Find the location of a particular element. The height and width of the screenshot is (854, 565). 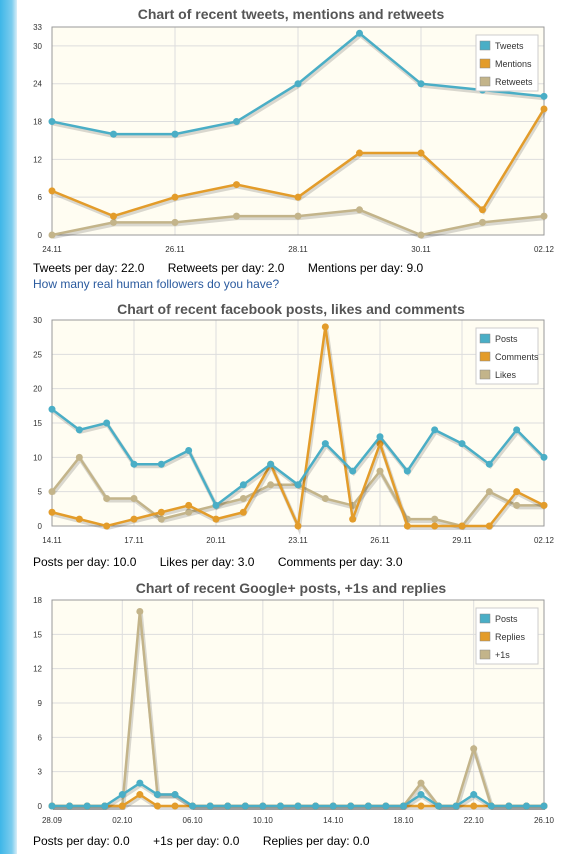

tweets-per-day: Tweets per day: 22.0 is located at coordinates (89, 268).